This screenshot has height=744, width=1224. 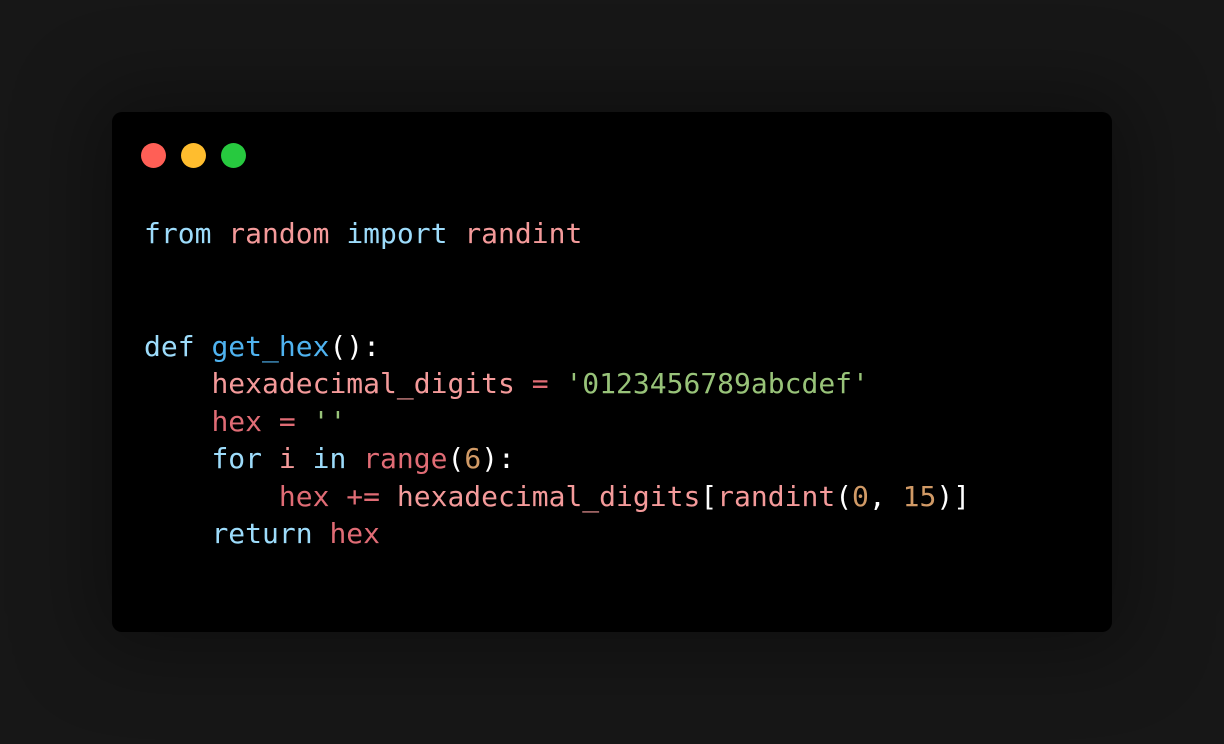 I want to click on code-token-string: '0123456789abcdef', so click(x=717, y=383).